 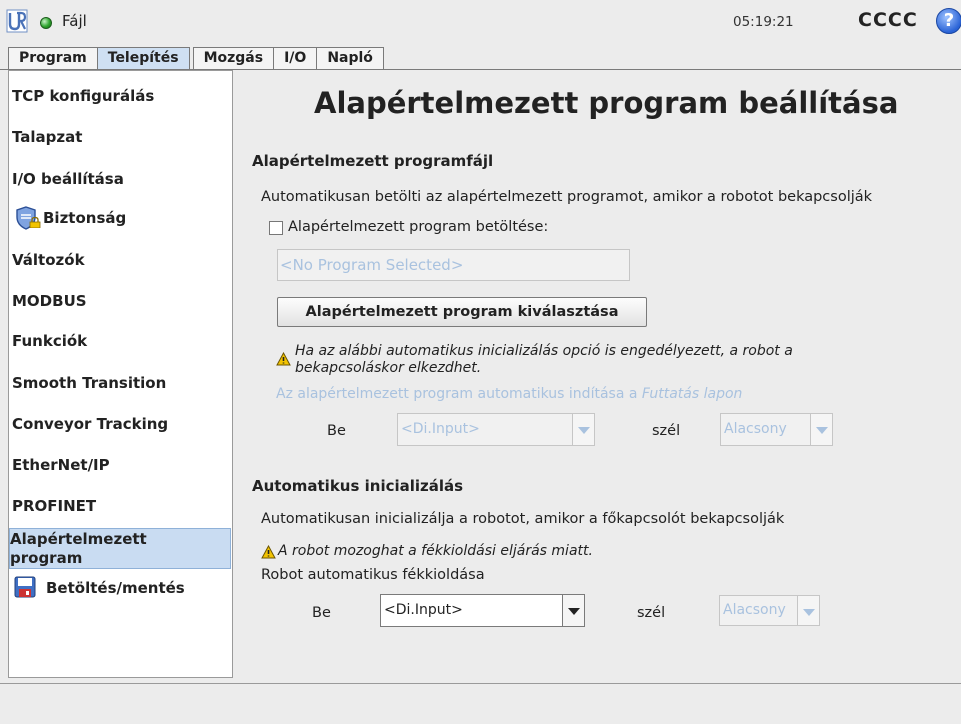 I want to click on brake-edge-label: szél, so click(x=651, y=613).